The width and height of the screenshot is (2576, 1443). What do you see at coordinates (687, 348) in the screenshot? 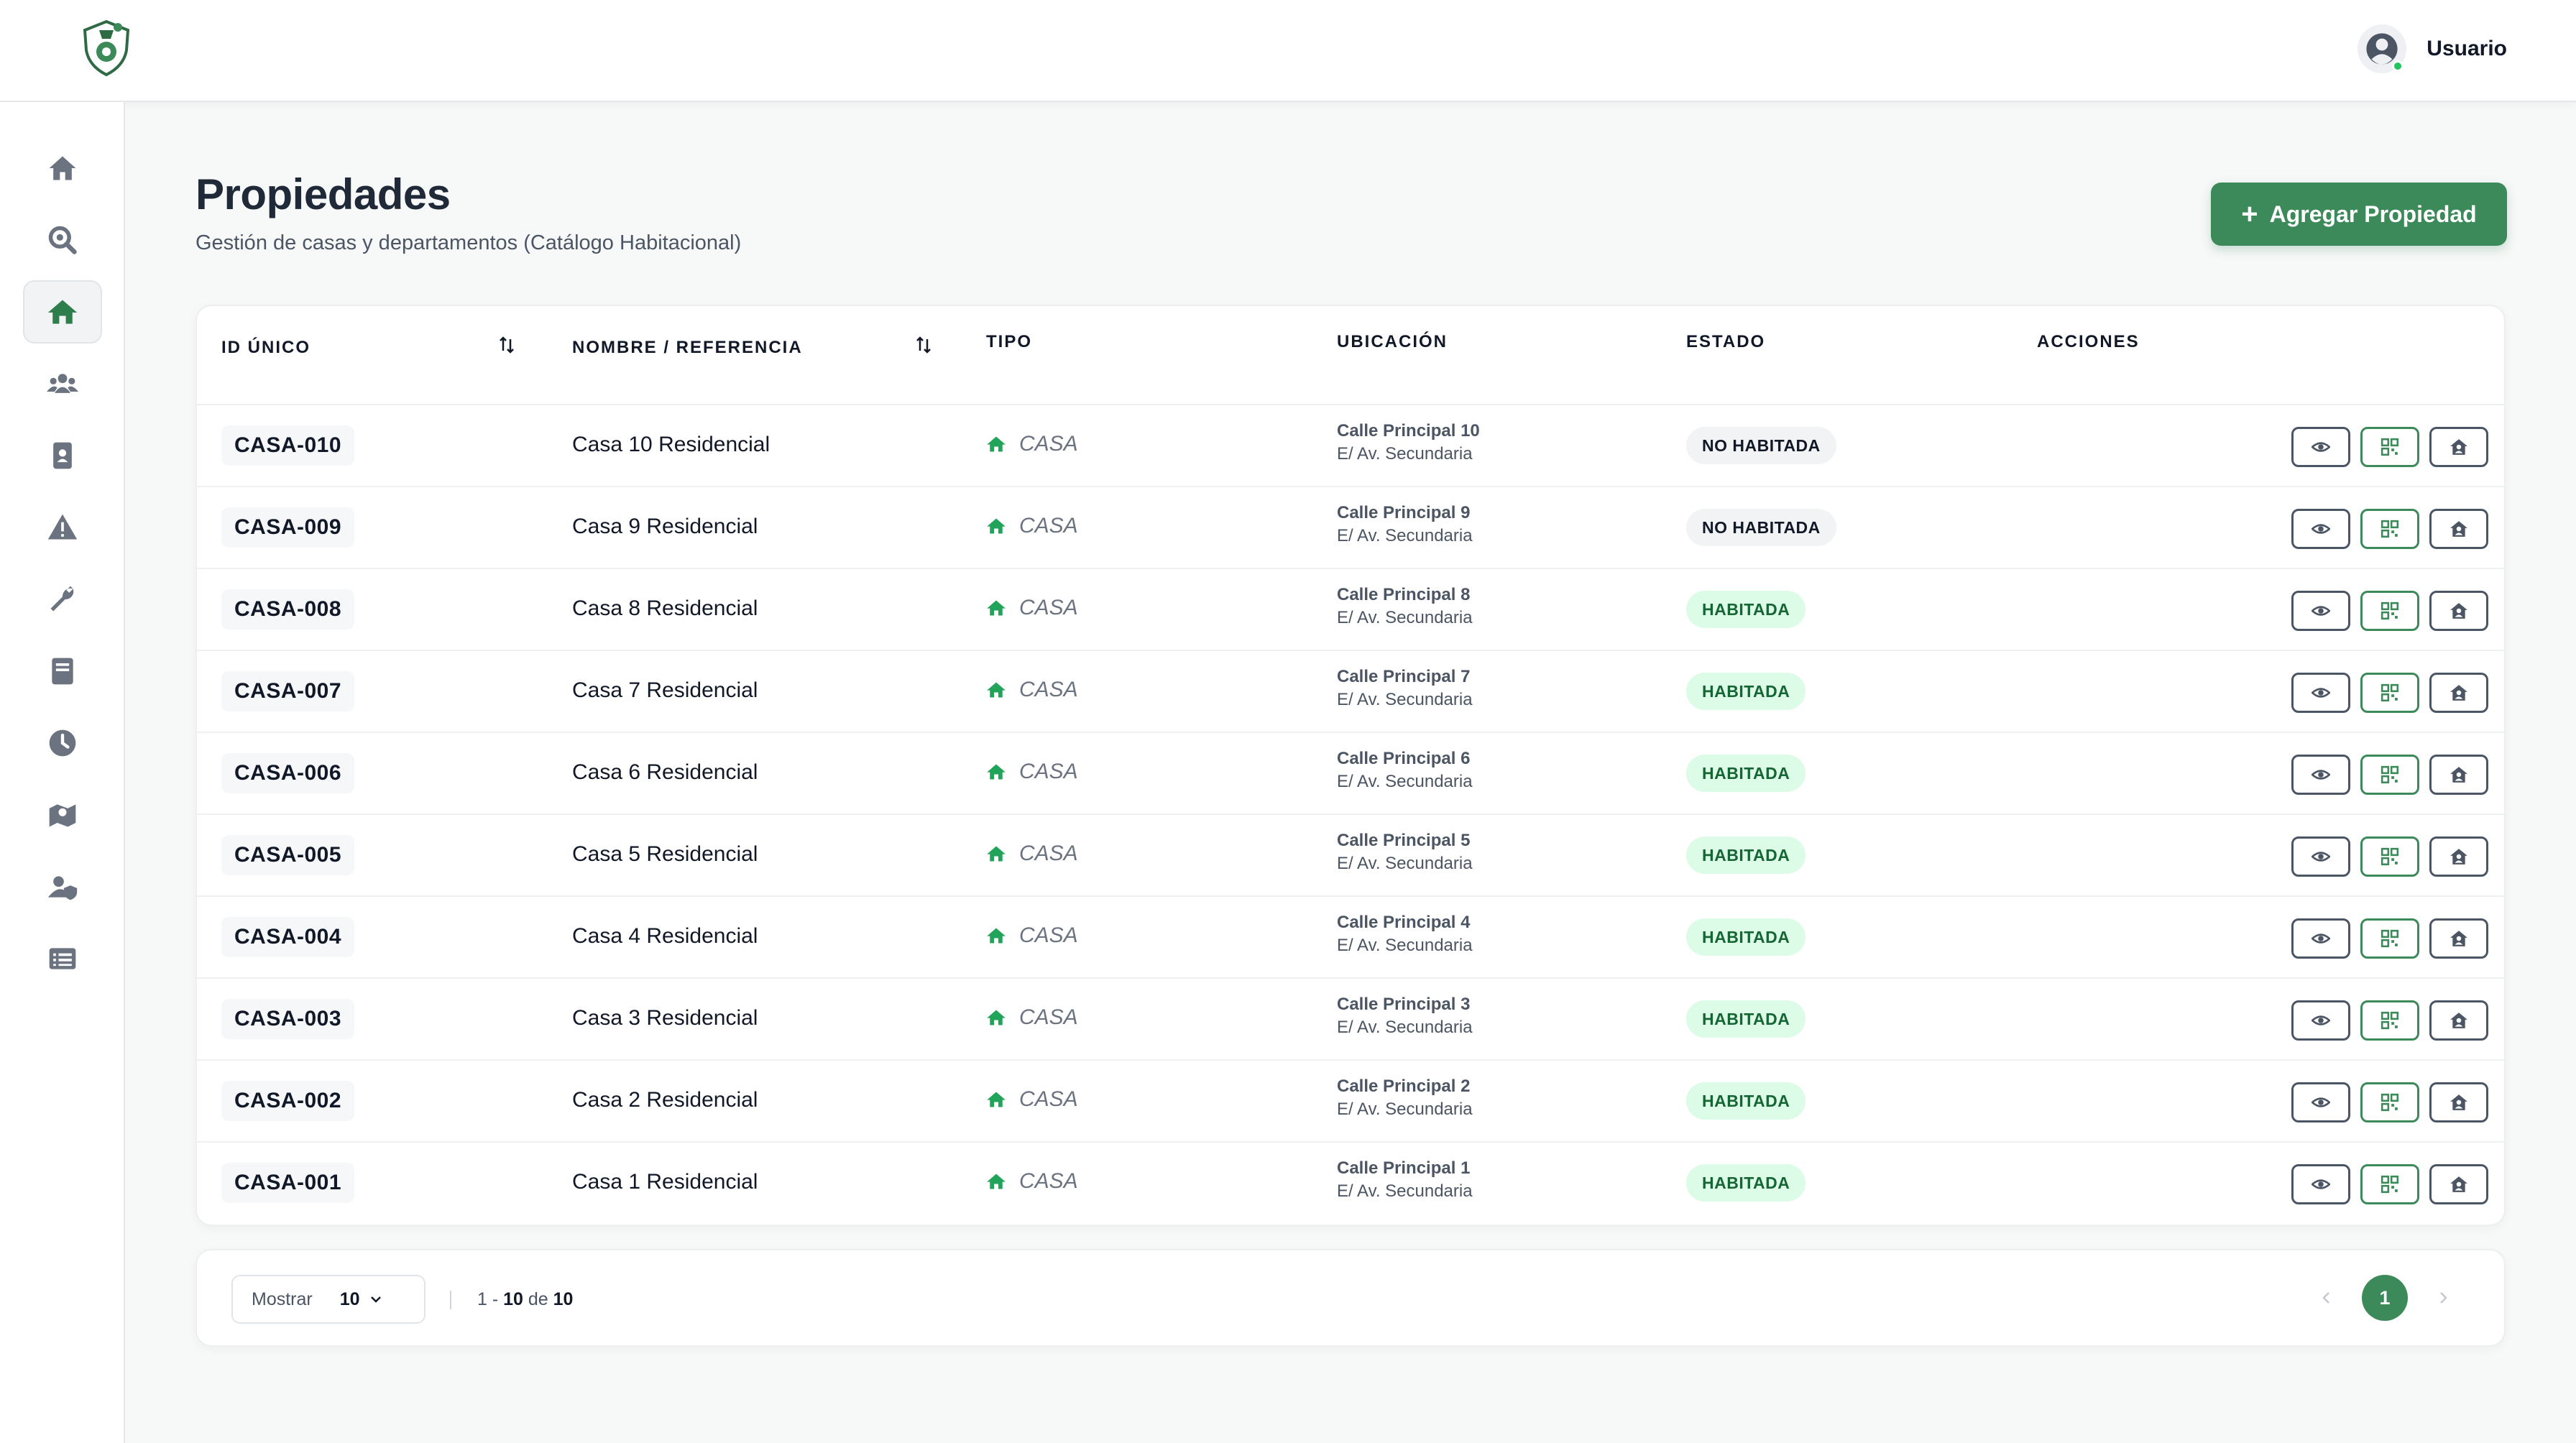
I see `column-header-name: NOMBRE / REFERENCIA` at bounding box center [687, 348].